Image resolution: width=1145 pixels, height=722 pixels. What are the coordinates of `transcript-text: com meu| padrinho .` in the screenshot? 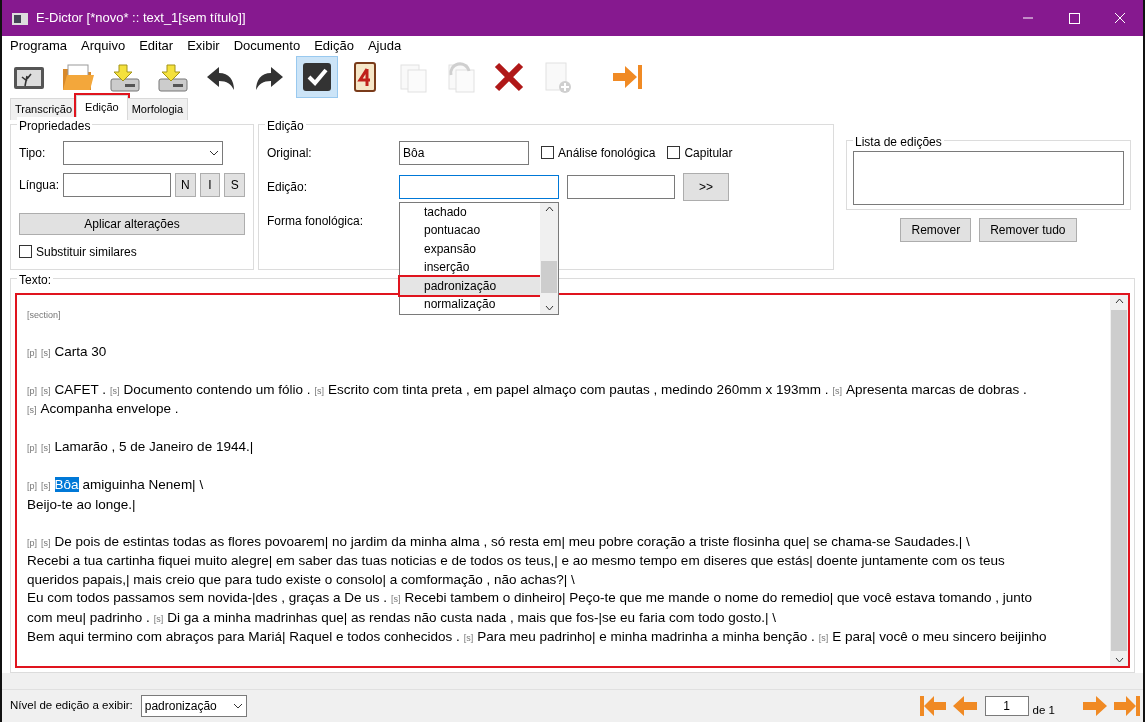 It's located at (88, 617).